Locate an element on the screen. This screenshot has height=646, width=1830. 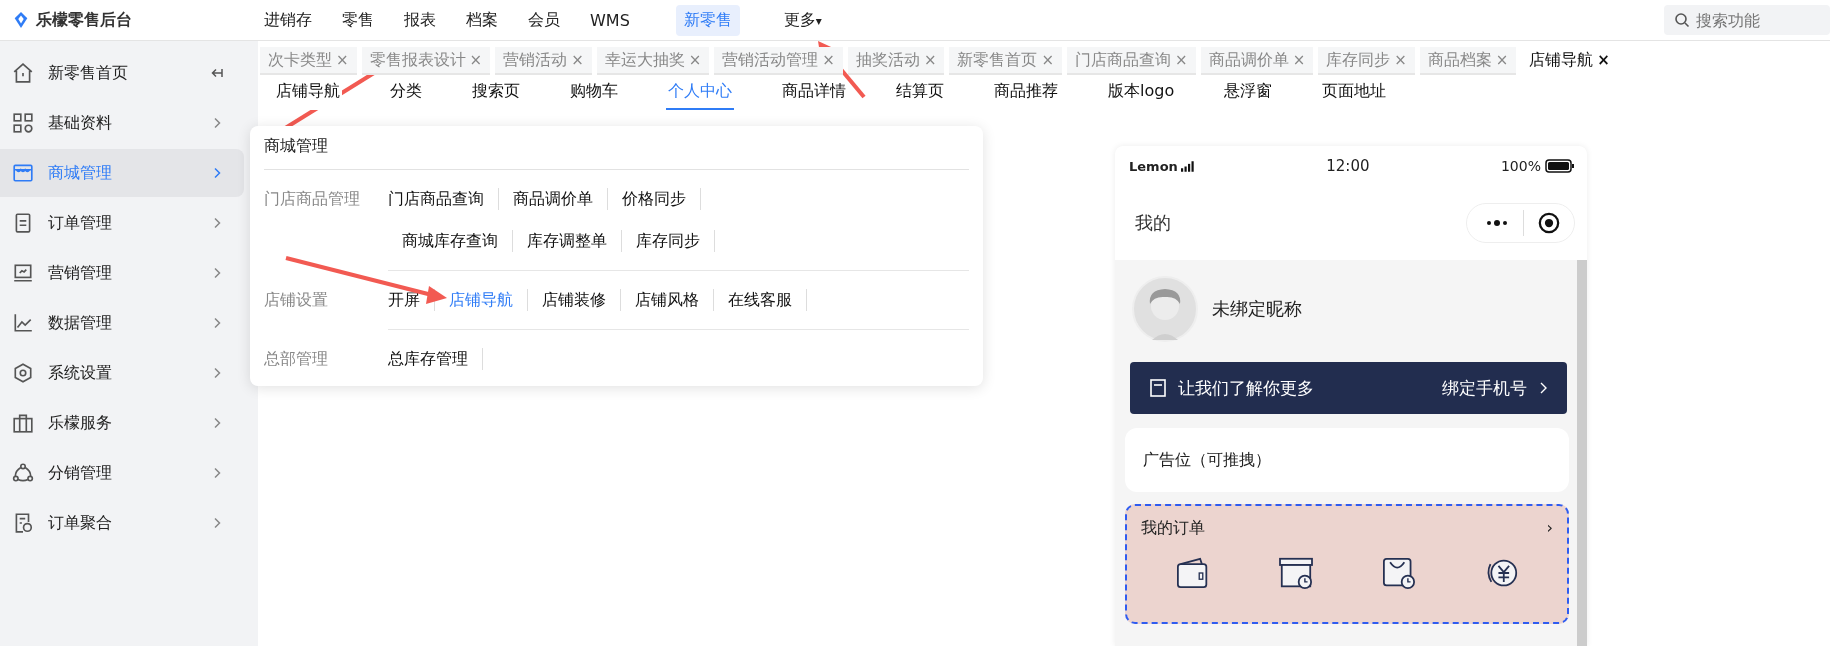
menu-link: 库存调整单 is located at coordinates (567, 241).